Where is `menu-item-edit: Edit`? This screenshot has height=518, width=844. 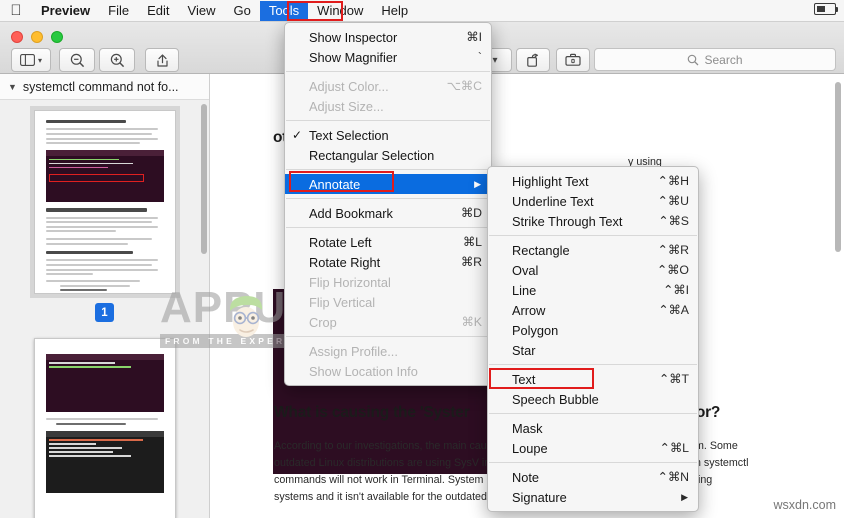 menu-item-edit: Edit is located at coordinates (158, 11).